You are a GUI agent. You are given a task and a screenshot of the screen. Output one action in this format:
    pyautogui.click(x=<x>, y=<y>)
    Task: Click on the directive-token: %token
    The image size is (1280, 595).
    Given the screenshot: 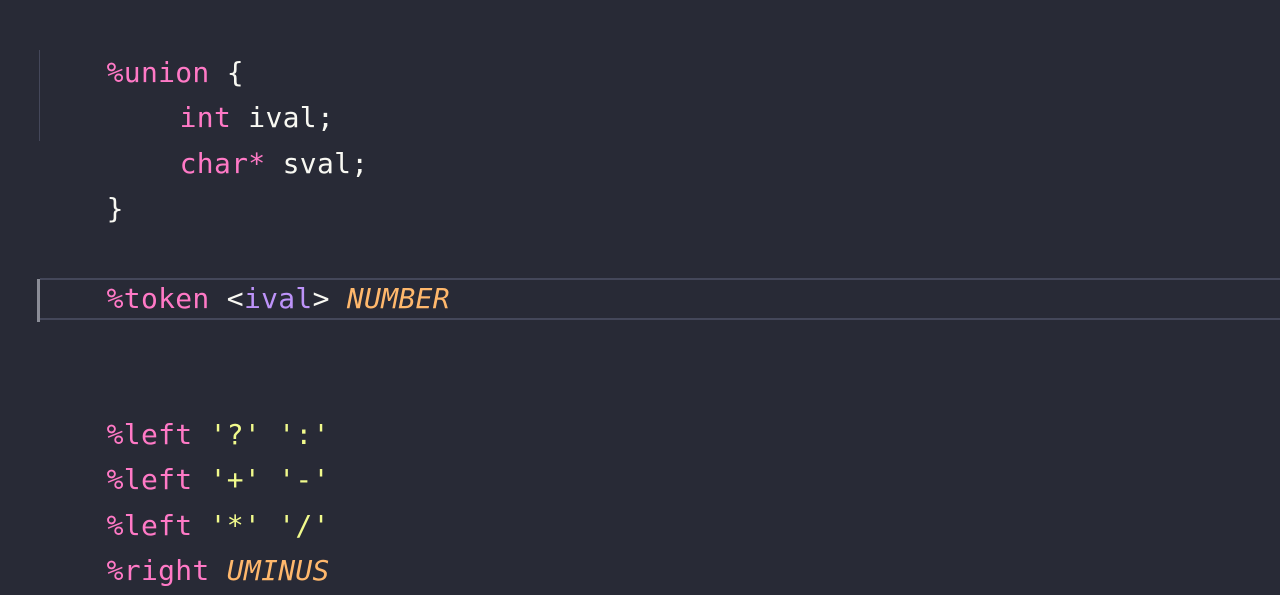 What is the action you would take?
    pyautogui.click(x=158, y=298)
    